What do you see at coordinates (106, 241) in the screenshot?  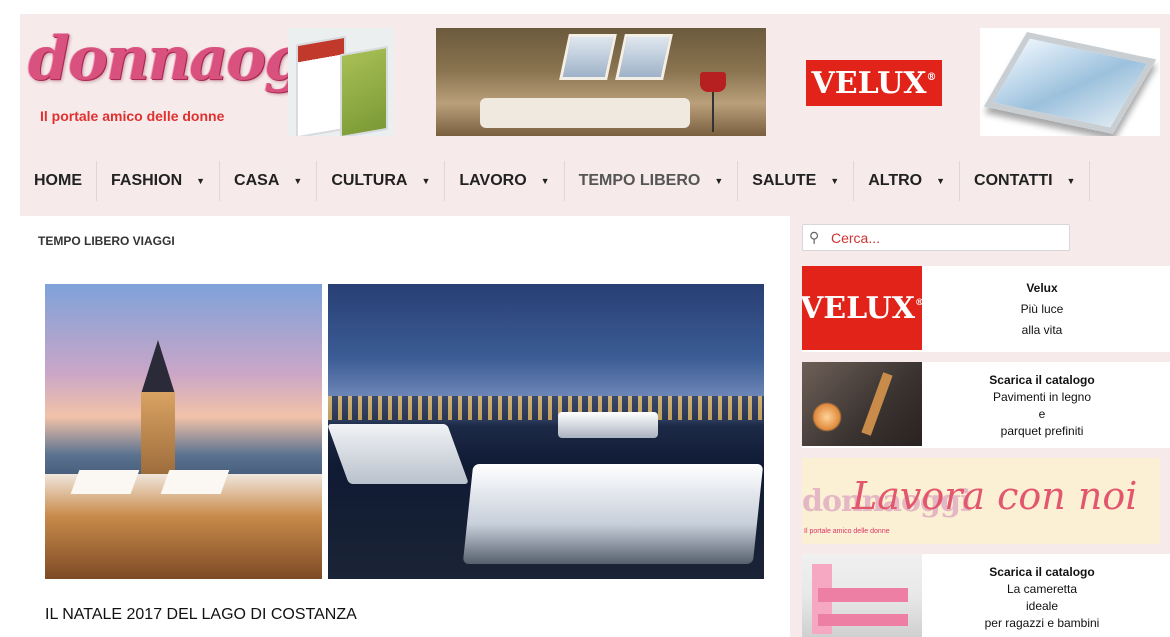 I see `breadcrumb: TEMPO LIBERO VIAGGI` at bounding box center [106, 241].